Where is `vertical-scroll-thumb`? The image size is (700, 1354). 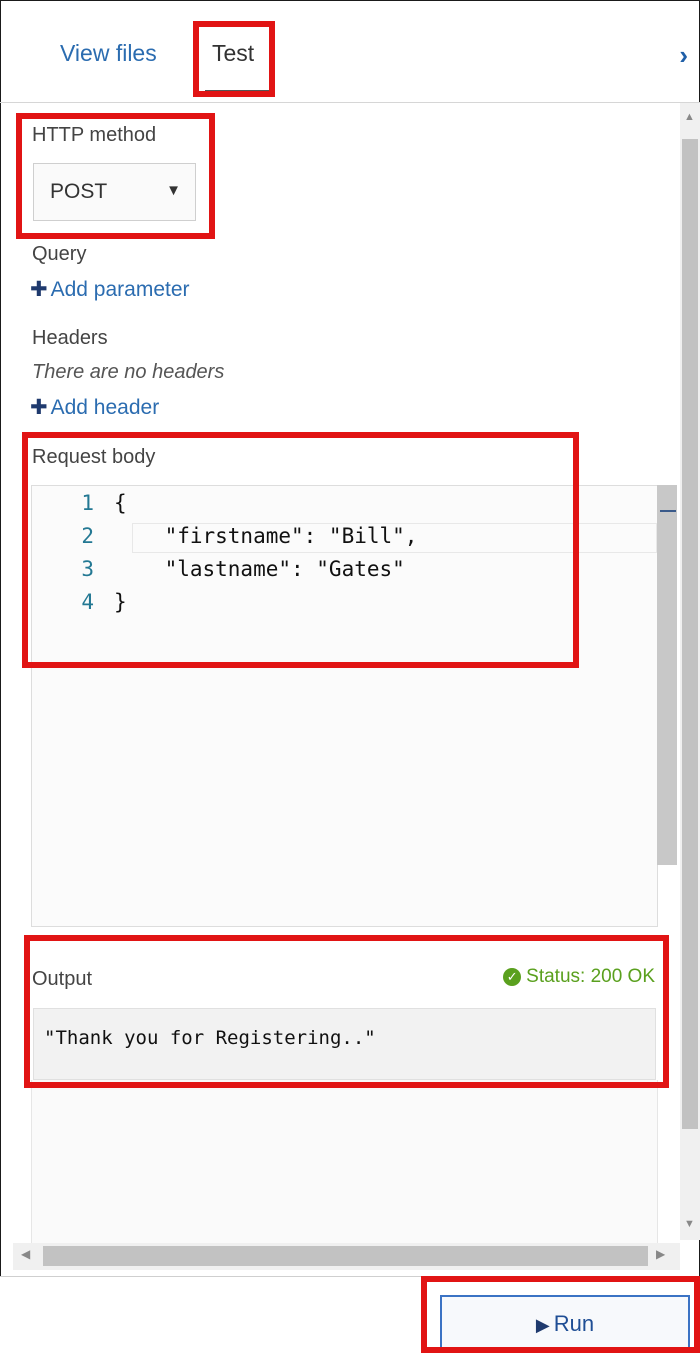
vertical-scroll-thumb is located at coordinates (690, 634).